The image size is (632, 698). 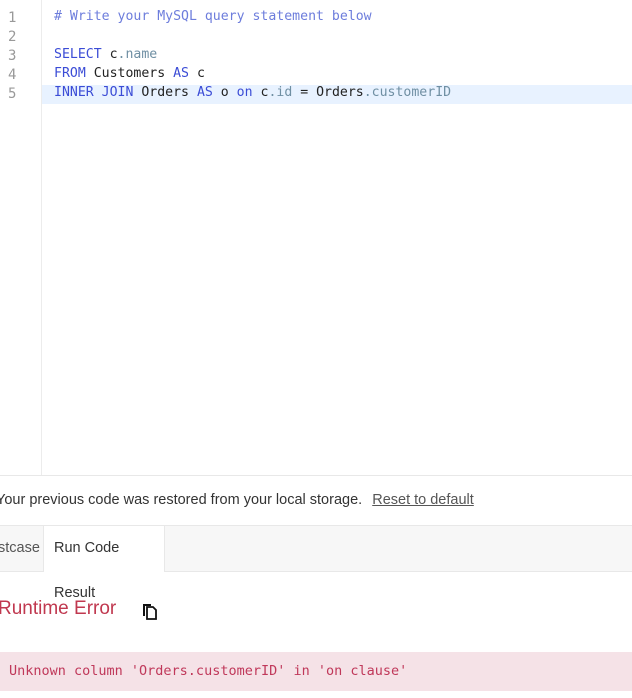 I want to click on code-token: .id, so click(x=280, y=92).